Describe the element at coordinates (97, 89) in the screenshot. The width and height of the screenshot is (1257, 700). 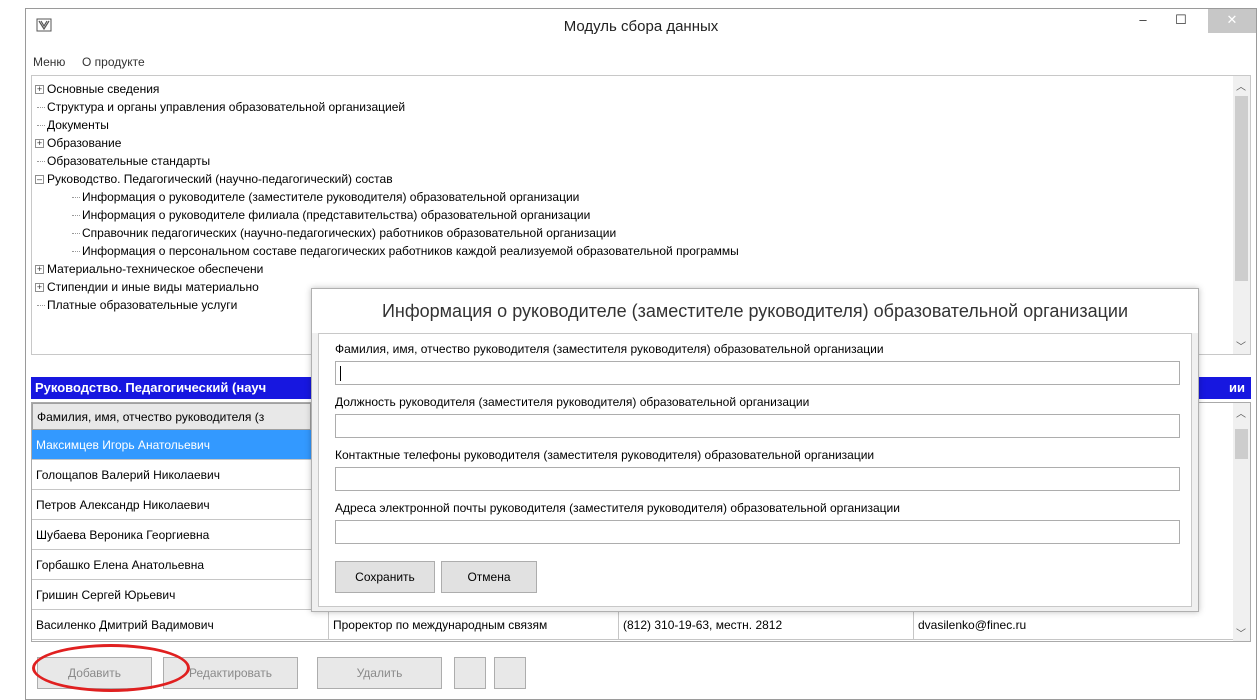
I see `tree-node: + Основные сведения` at that location.